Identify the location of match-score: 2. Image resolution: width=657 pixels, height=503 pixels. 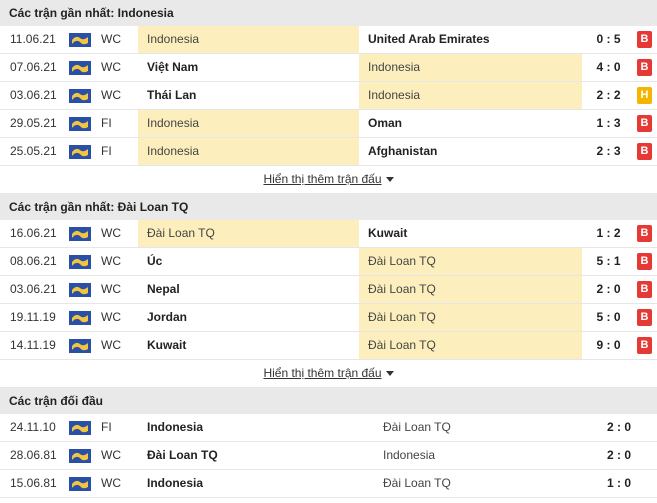
(608, 95).